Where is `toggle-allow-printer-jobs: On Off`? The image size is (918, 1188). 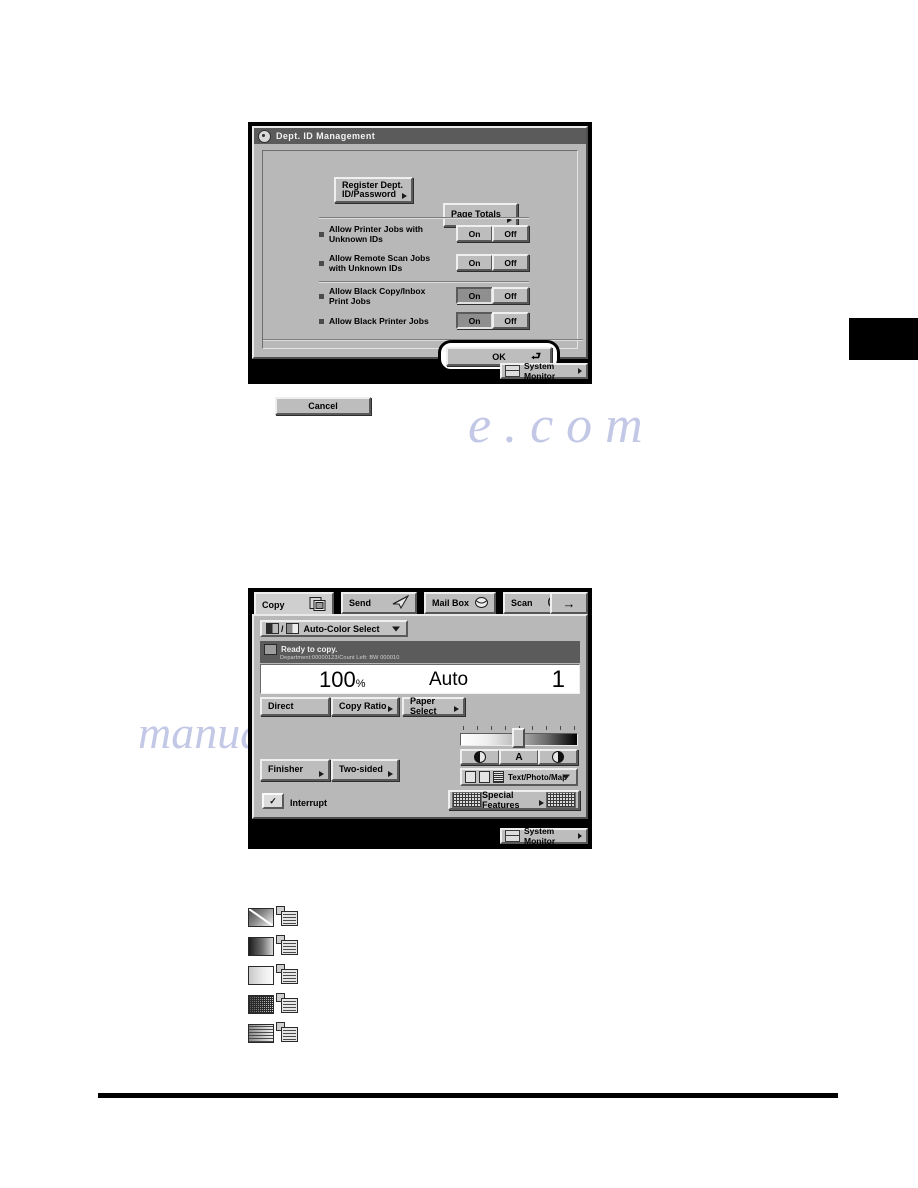 toggle-allow-printer-jobs: On Off is located at coordinates (492, 233).